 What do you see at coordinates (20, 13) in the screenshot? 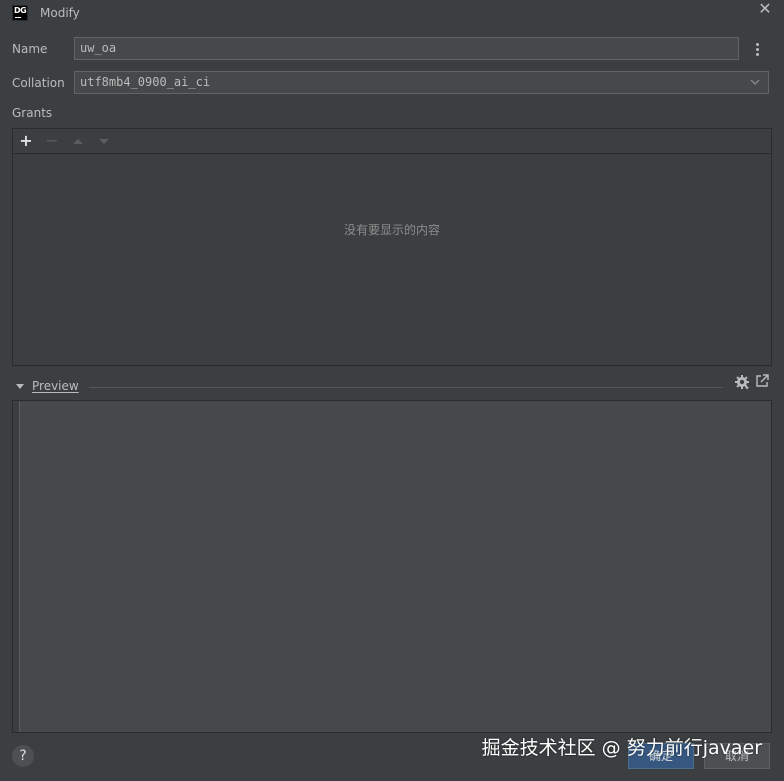
I see `datagrip-icon: DG` at bounding box center [20, 13].